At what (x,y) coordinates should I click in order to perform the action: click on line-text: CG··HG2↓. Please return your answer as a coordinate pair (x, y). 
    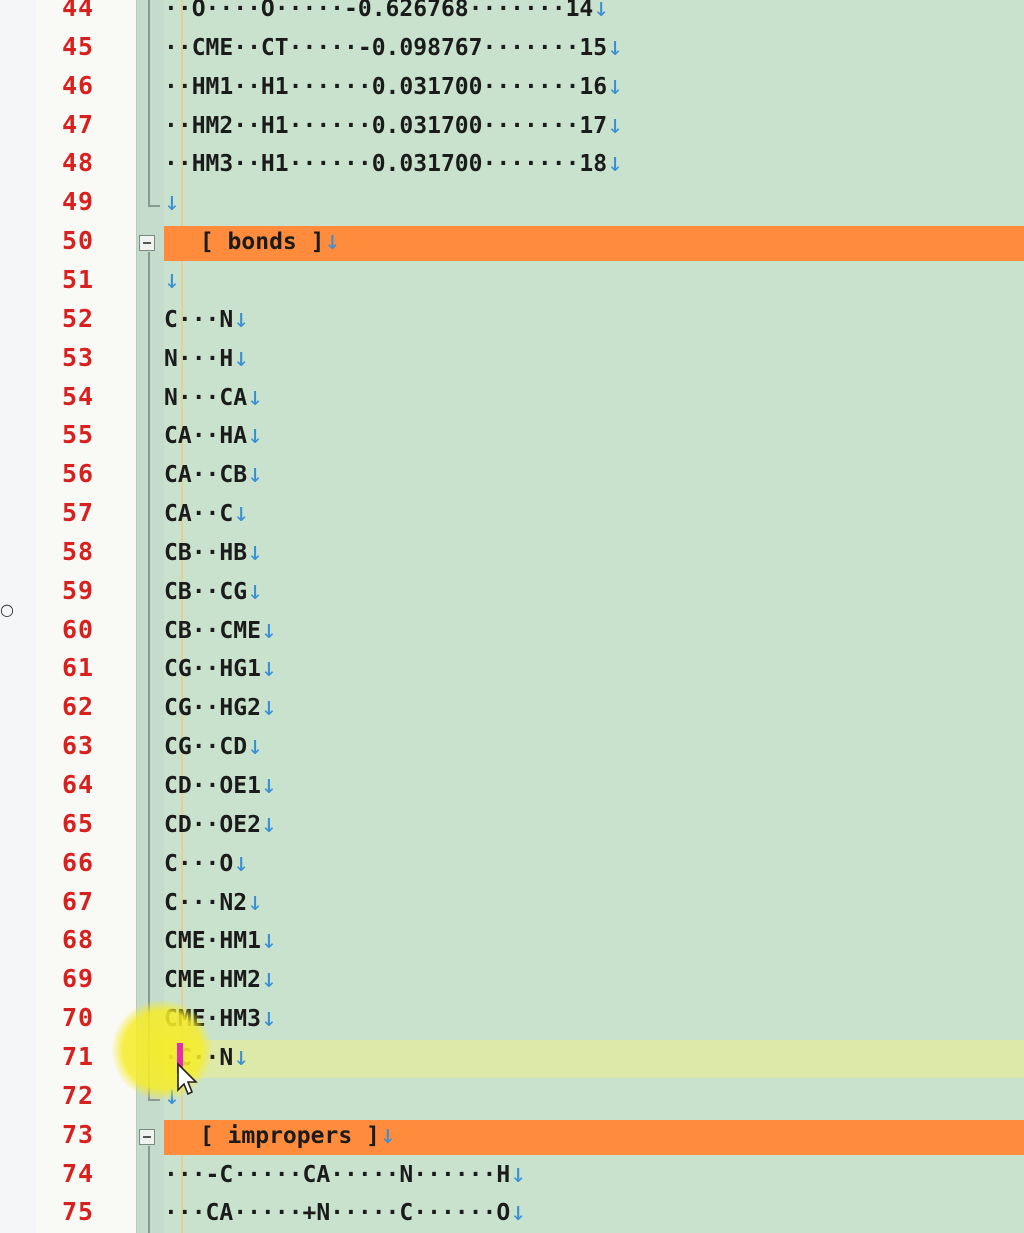
    Looking at the image, I should click on (220, 707).